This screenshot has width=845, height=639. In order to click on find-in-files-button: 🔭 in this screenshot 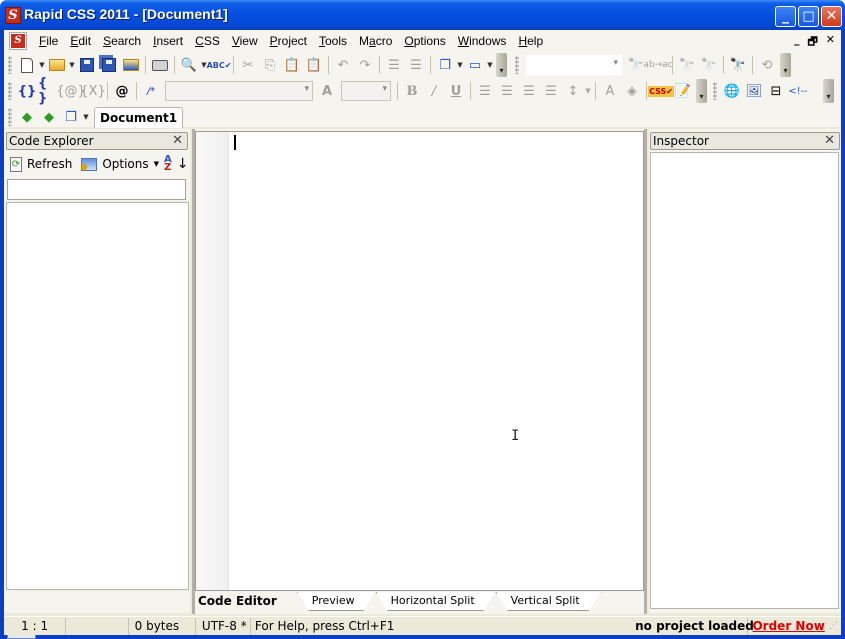, I will do `click(738, 65)`.